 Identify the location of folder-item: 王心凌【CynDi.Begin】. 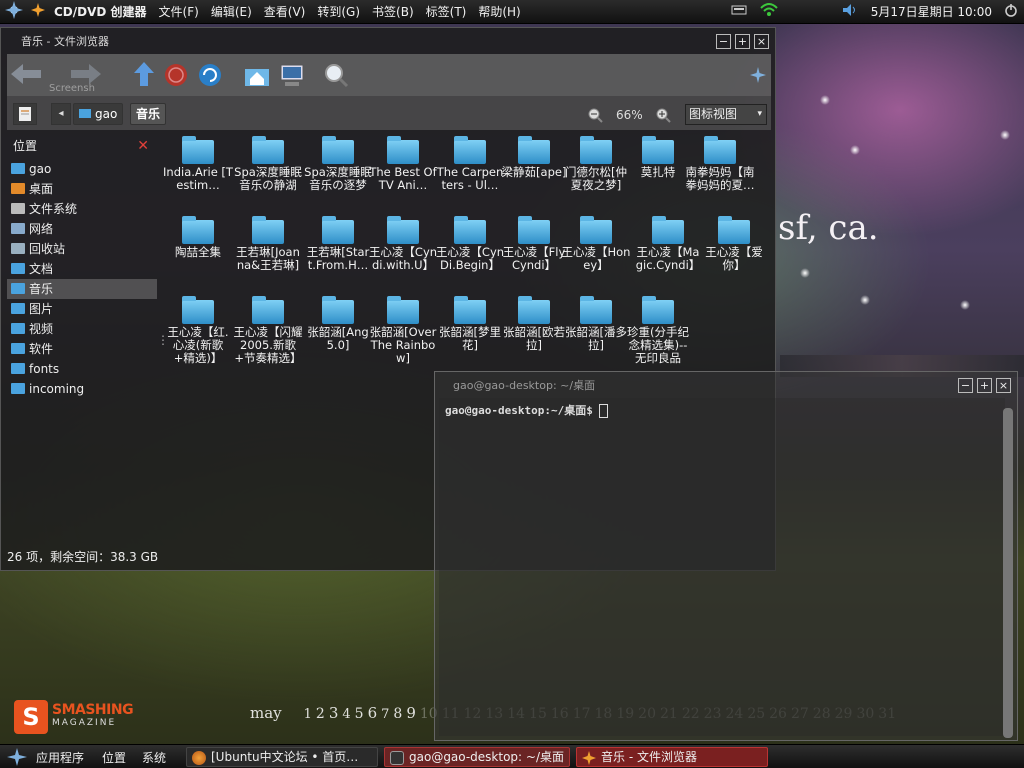
(470, 244).